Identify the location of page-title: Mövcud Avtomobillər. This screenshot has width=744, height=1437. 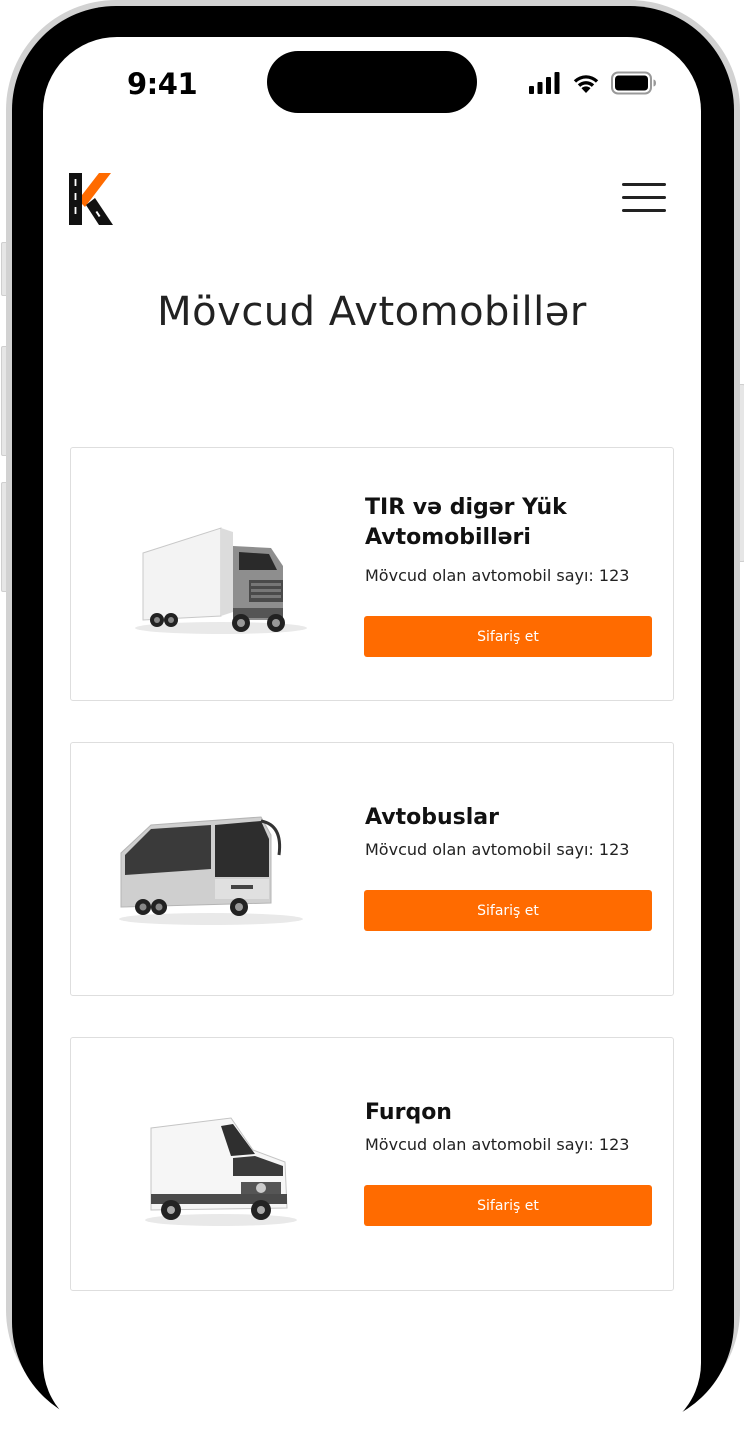
(372, 312).